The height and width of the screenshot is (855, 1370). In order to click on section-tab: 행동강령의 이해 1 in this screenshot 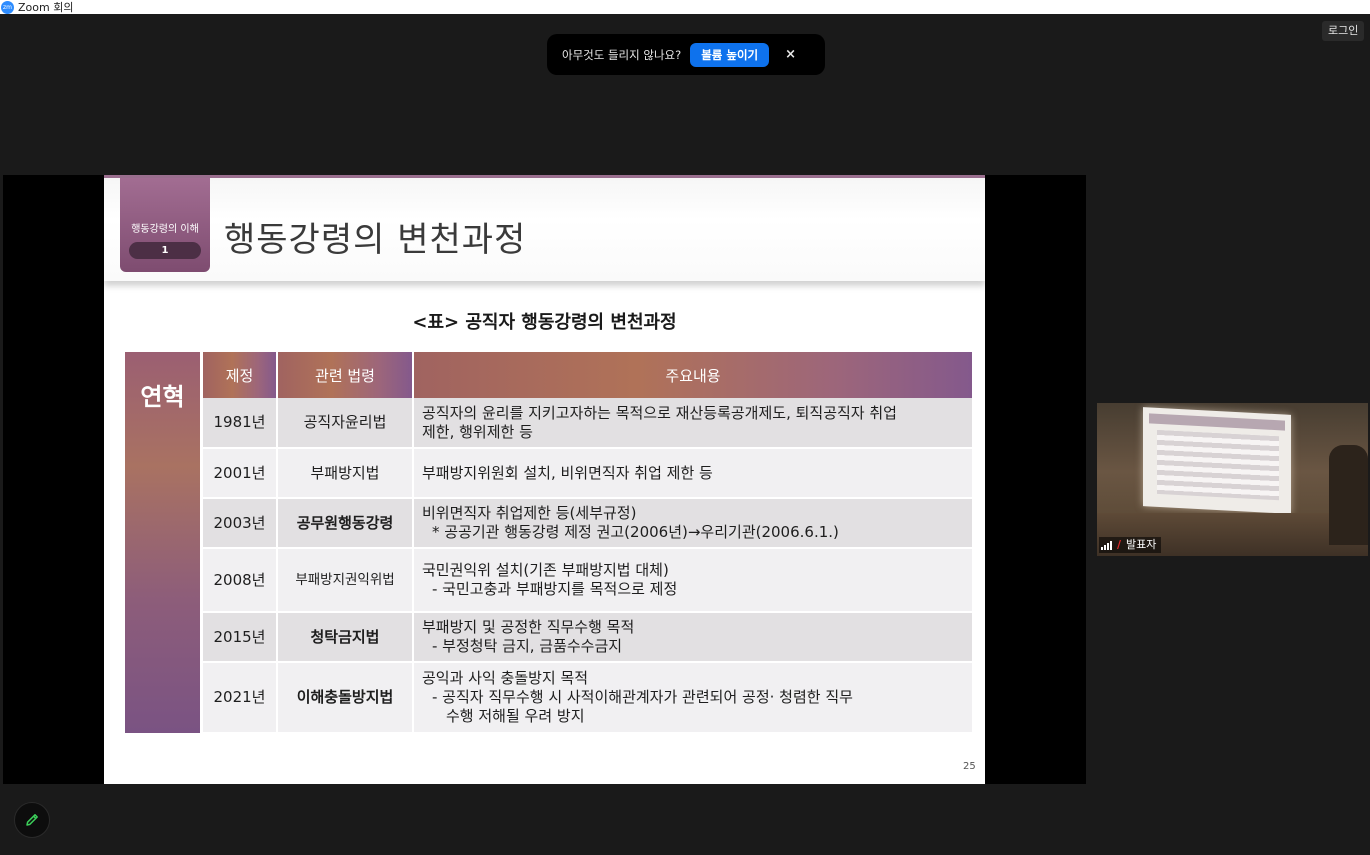, I will do `click(165, 225)`.